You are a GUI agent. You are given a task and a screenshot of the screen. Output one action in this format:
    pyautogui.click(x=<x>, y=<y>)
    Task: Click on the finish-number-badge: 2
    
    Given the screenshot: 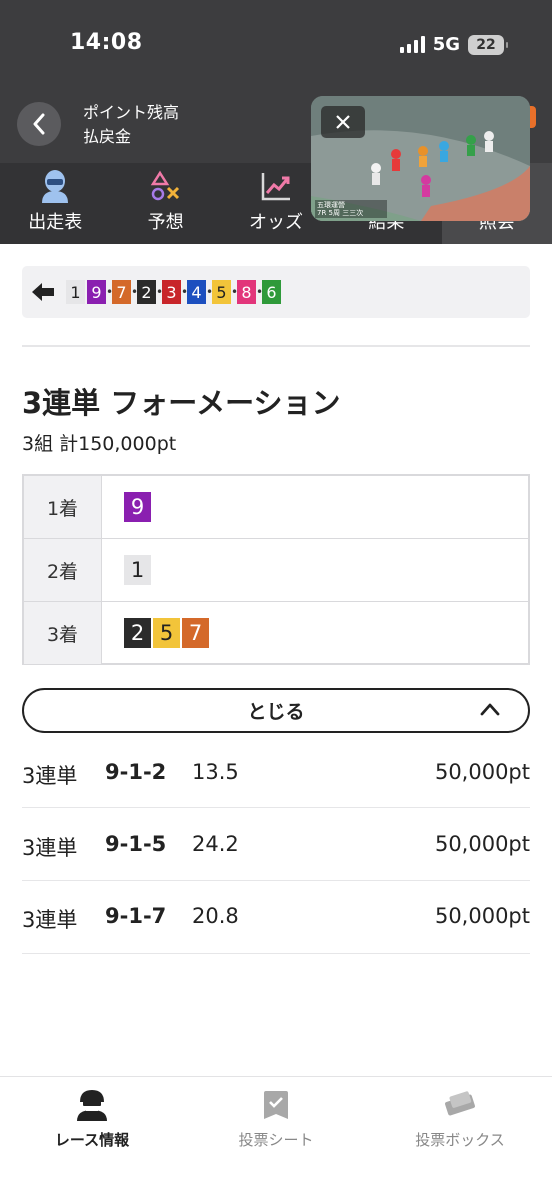 What is the action you would take?
    pyautogui.click(x=146, y=292)
    